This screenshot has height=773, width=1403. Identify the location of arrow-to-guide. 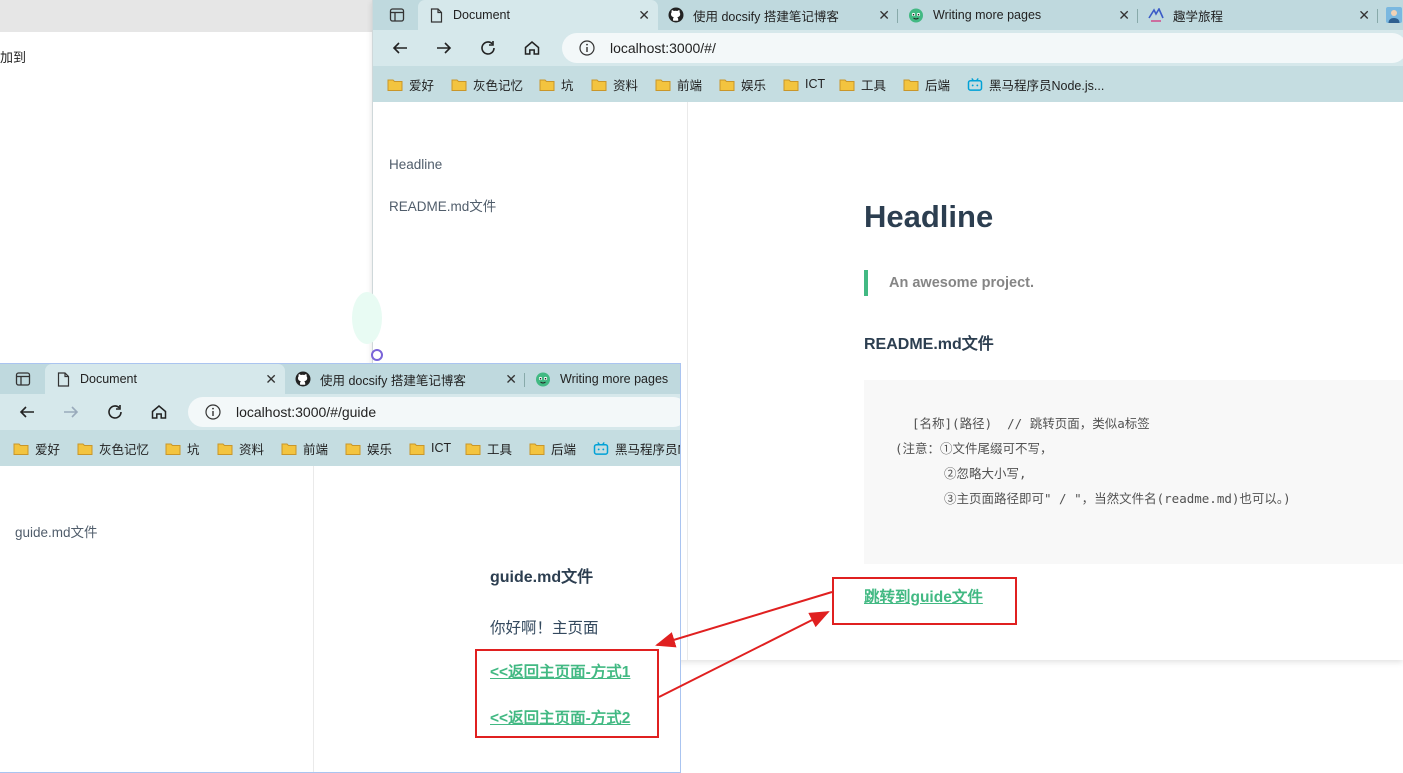
(744, 619).